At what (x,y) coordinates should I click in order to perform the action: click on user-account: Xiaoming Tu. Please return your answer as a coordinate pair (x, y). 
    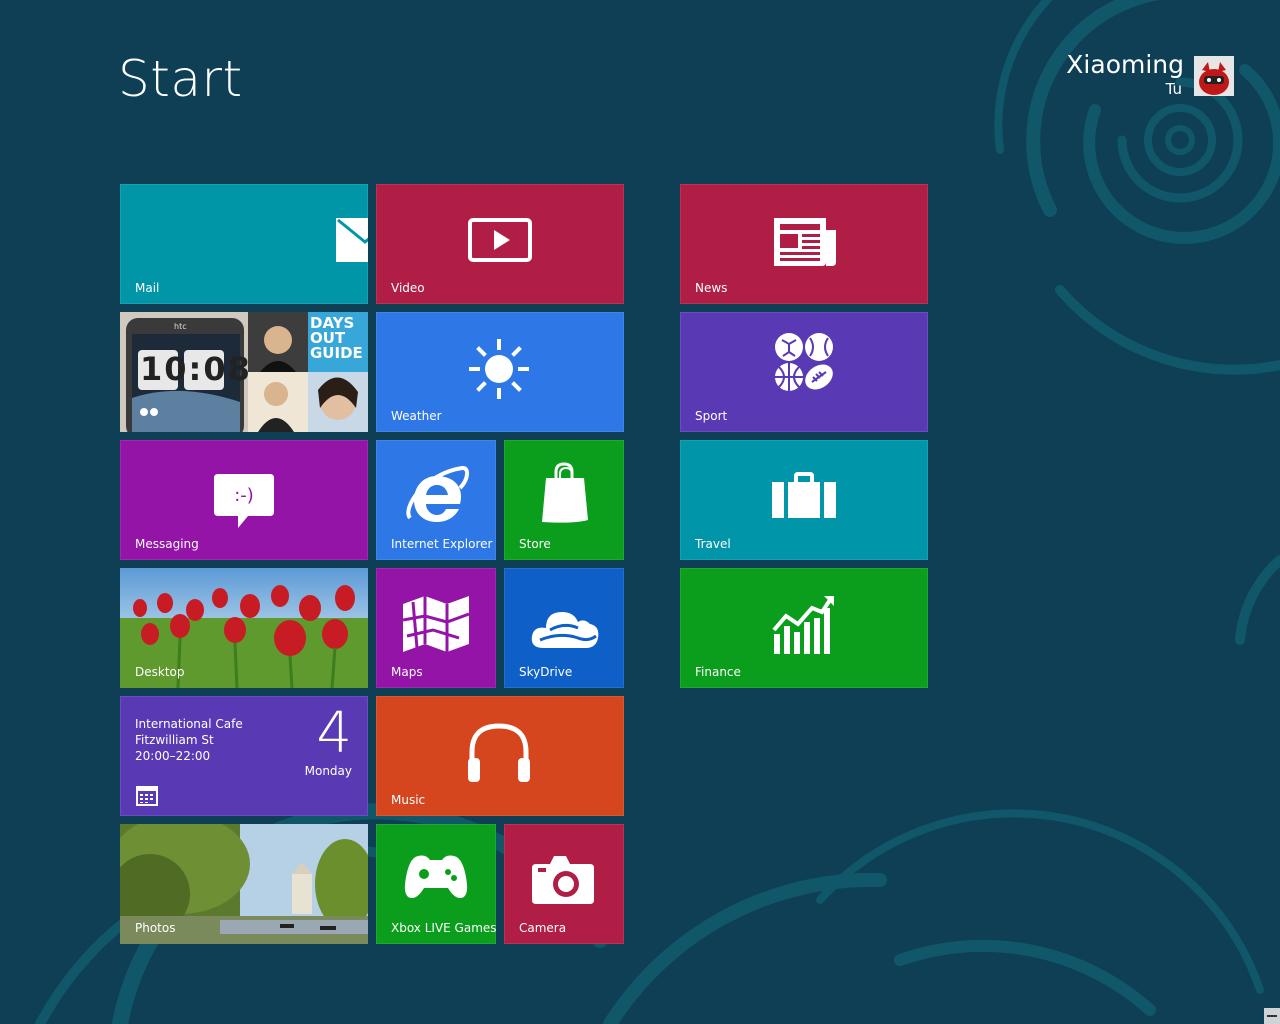
    Looking at the image, I should click on (1125, 74).